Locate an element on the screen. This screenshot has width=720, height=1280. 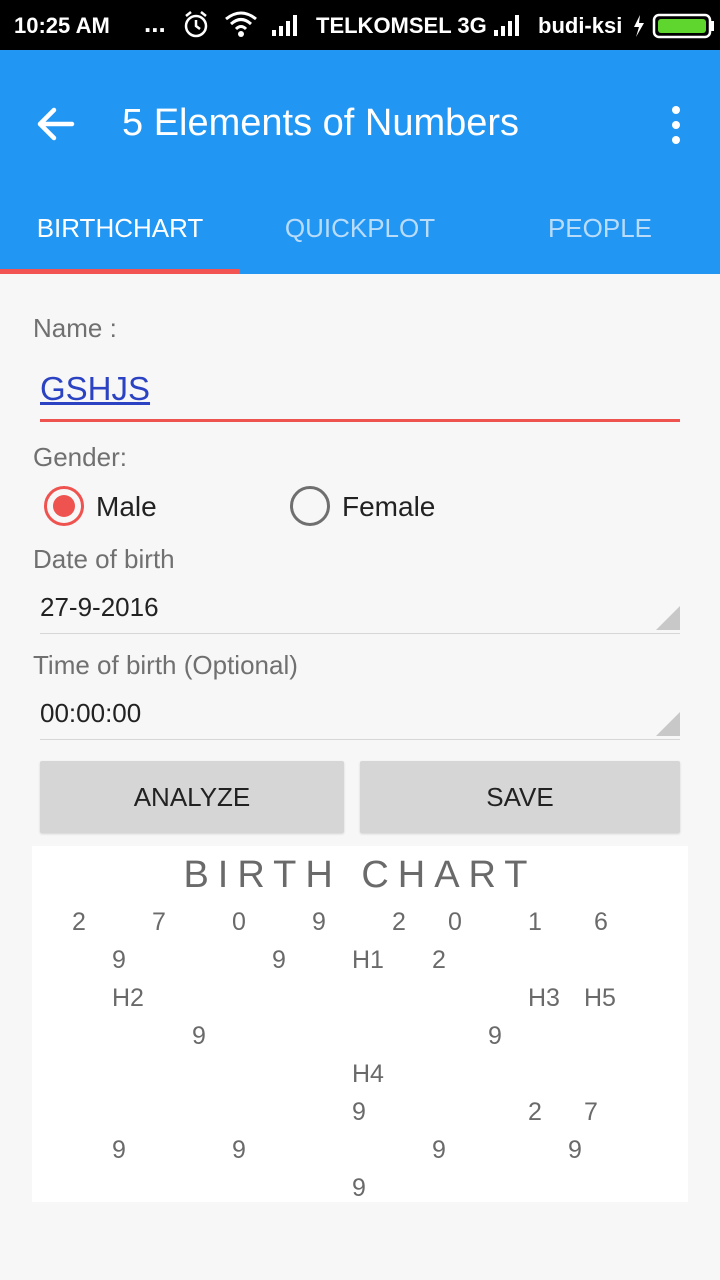
name-label: Name : is located at coordinates (75, 328).